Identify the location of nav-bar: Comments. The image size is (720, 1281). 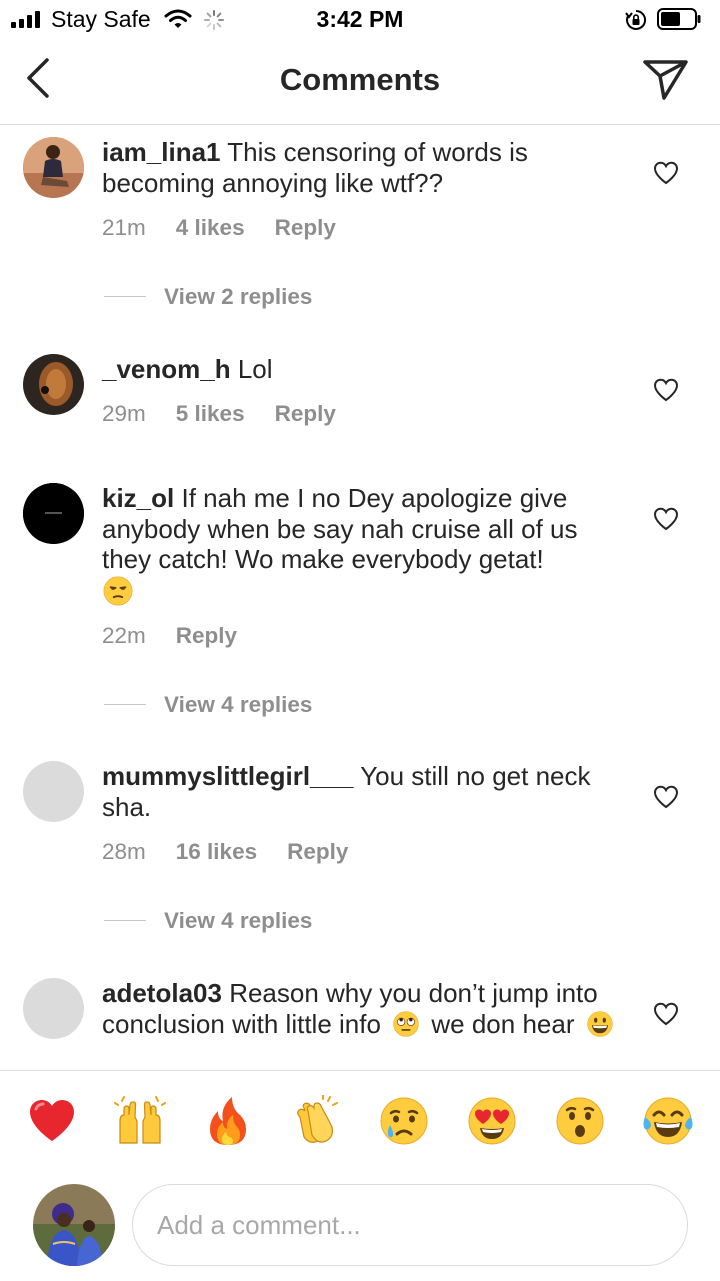
(360, 82).